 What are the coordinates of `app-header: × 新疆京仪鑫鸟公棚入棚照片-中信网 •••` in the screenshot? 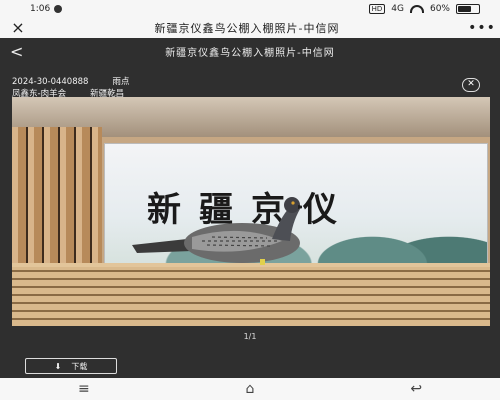 It's located at (250, 28).